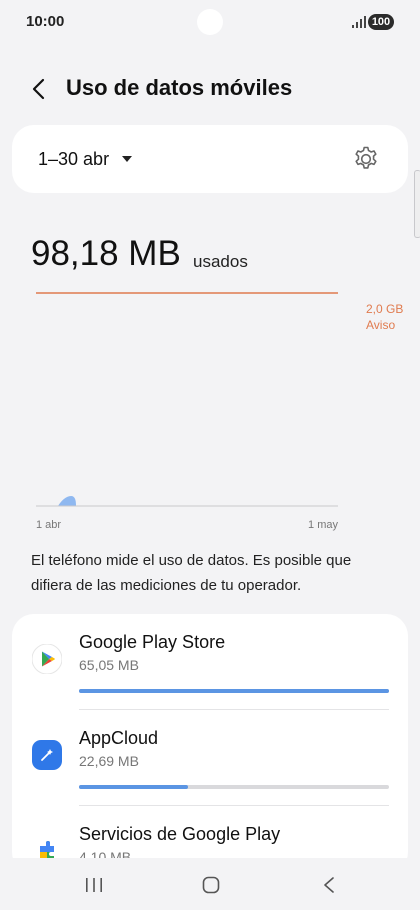 The height and width of the screenshot is (910, 420). I want to click on x-end-label: 1 may, so click(323, 525).